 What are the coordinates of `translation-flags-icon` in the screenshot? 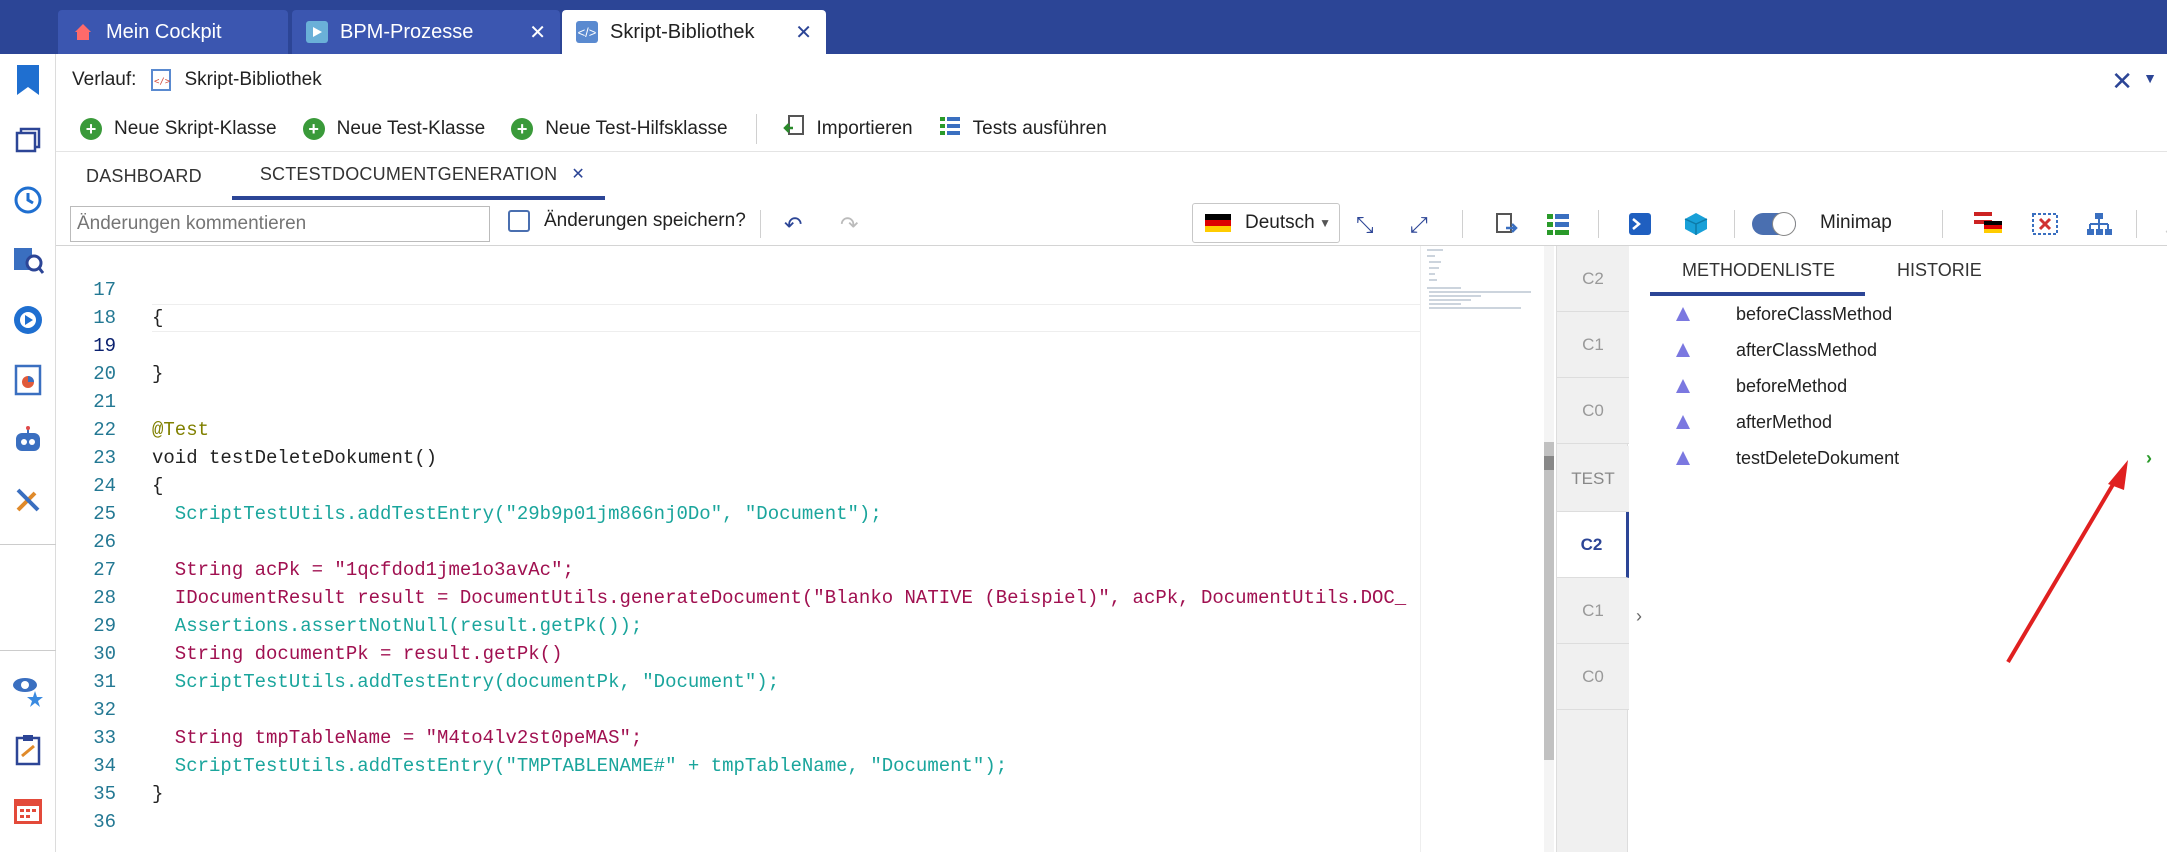 It's located at (1988, 226).